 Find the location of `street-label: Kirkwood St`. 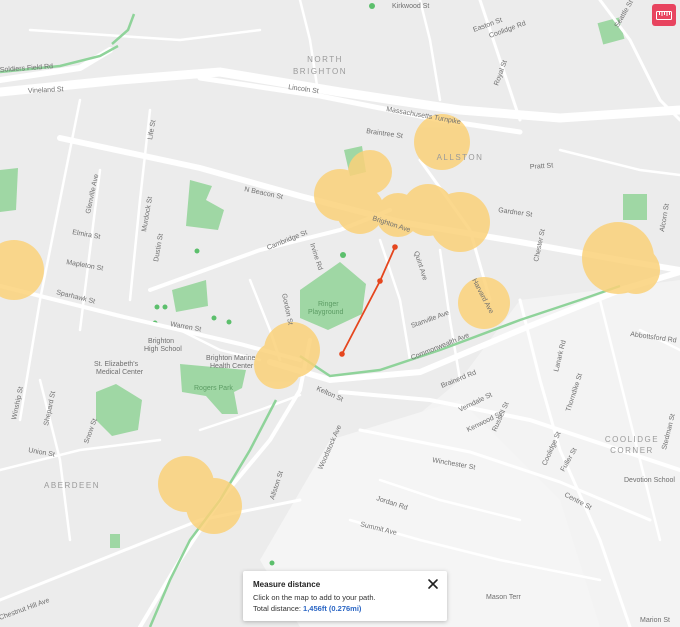

street-label: Kirkwood St is located at coordinates (410, 6).